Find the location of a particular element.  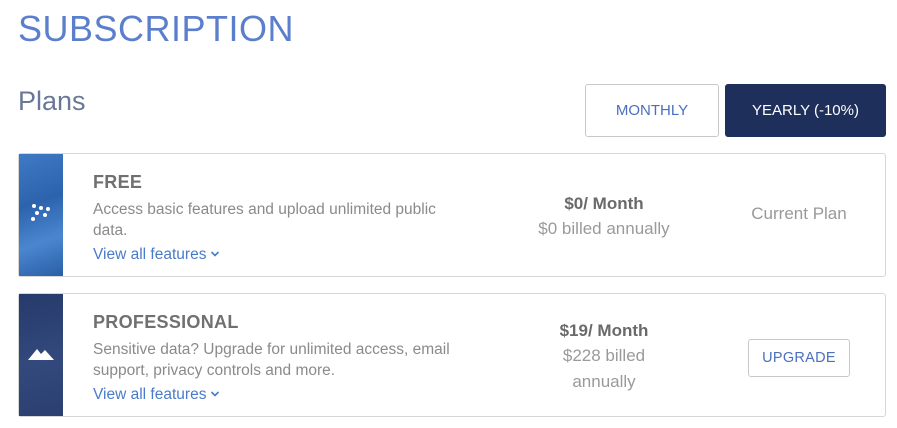

upgrade-button: UPGRADE is located at coordinates (799, 358).